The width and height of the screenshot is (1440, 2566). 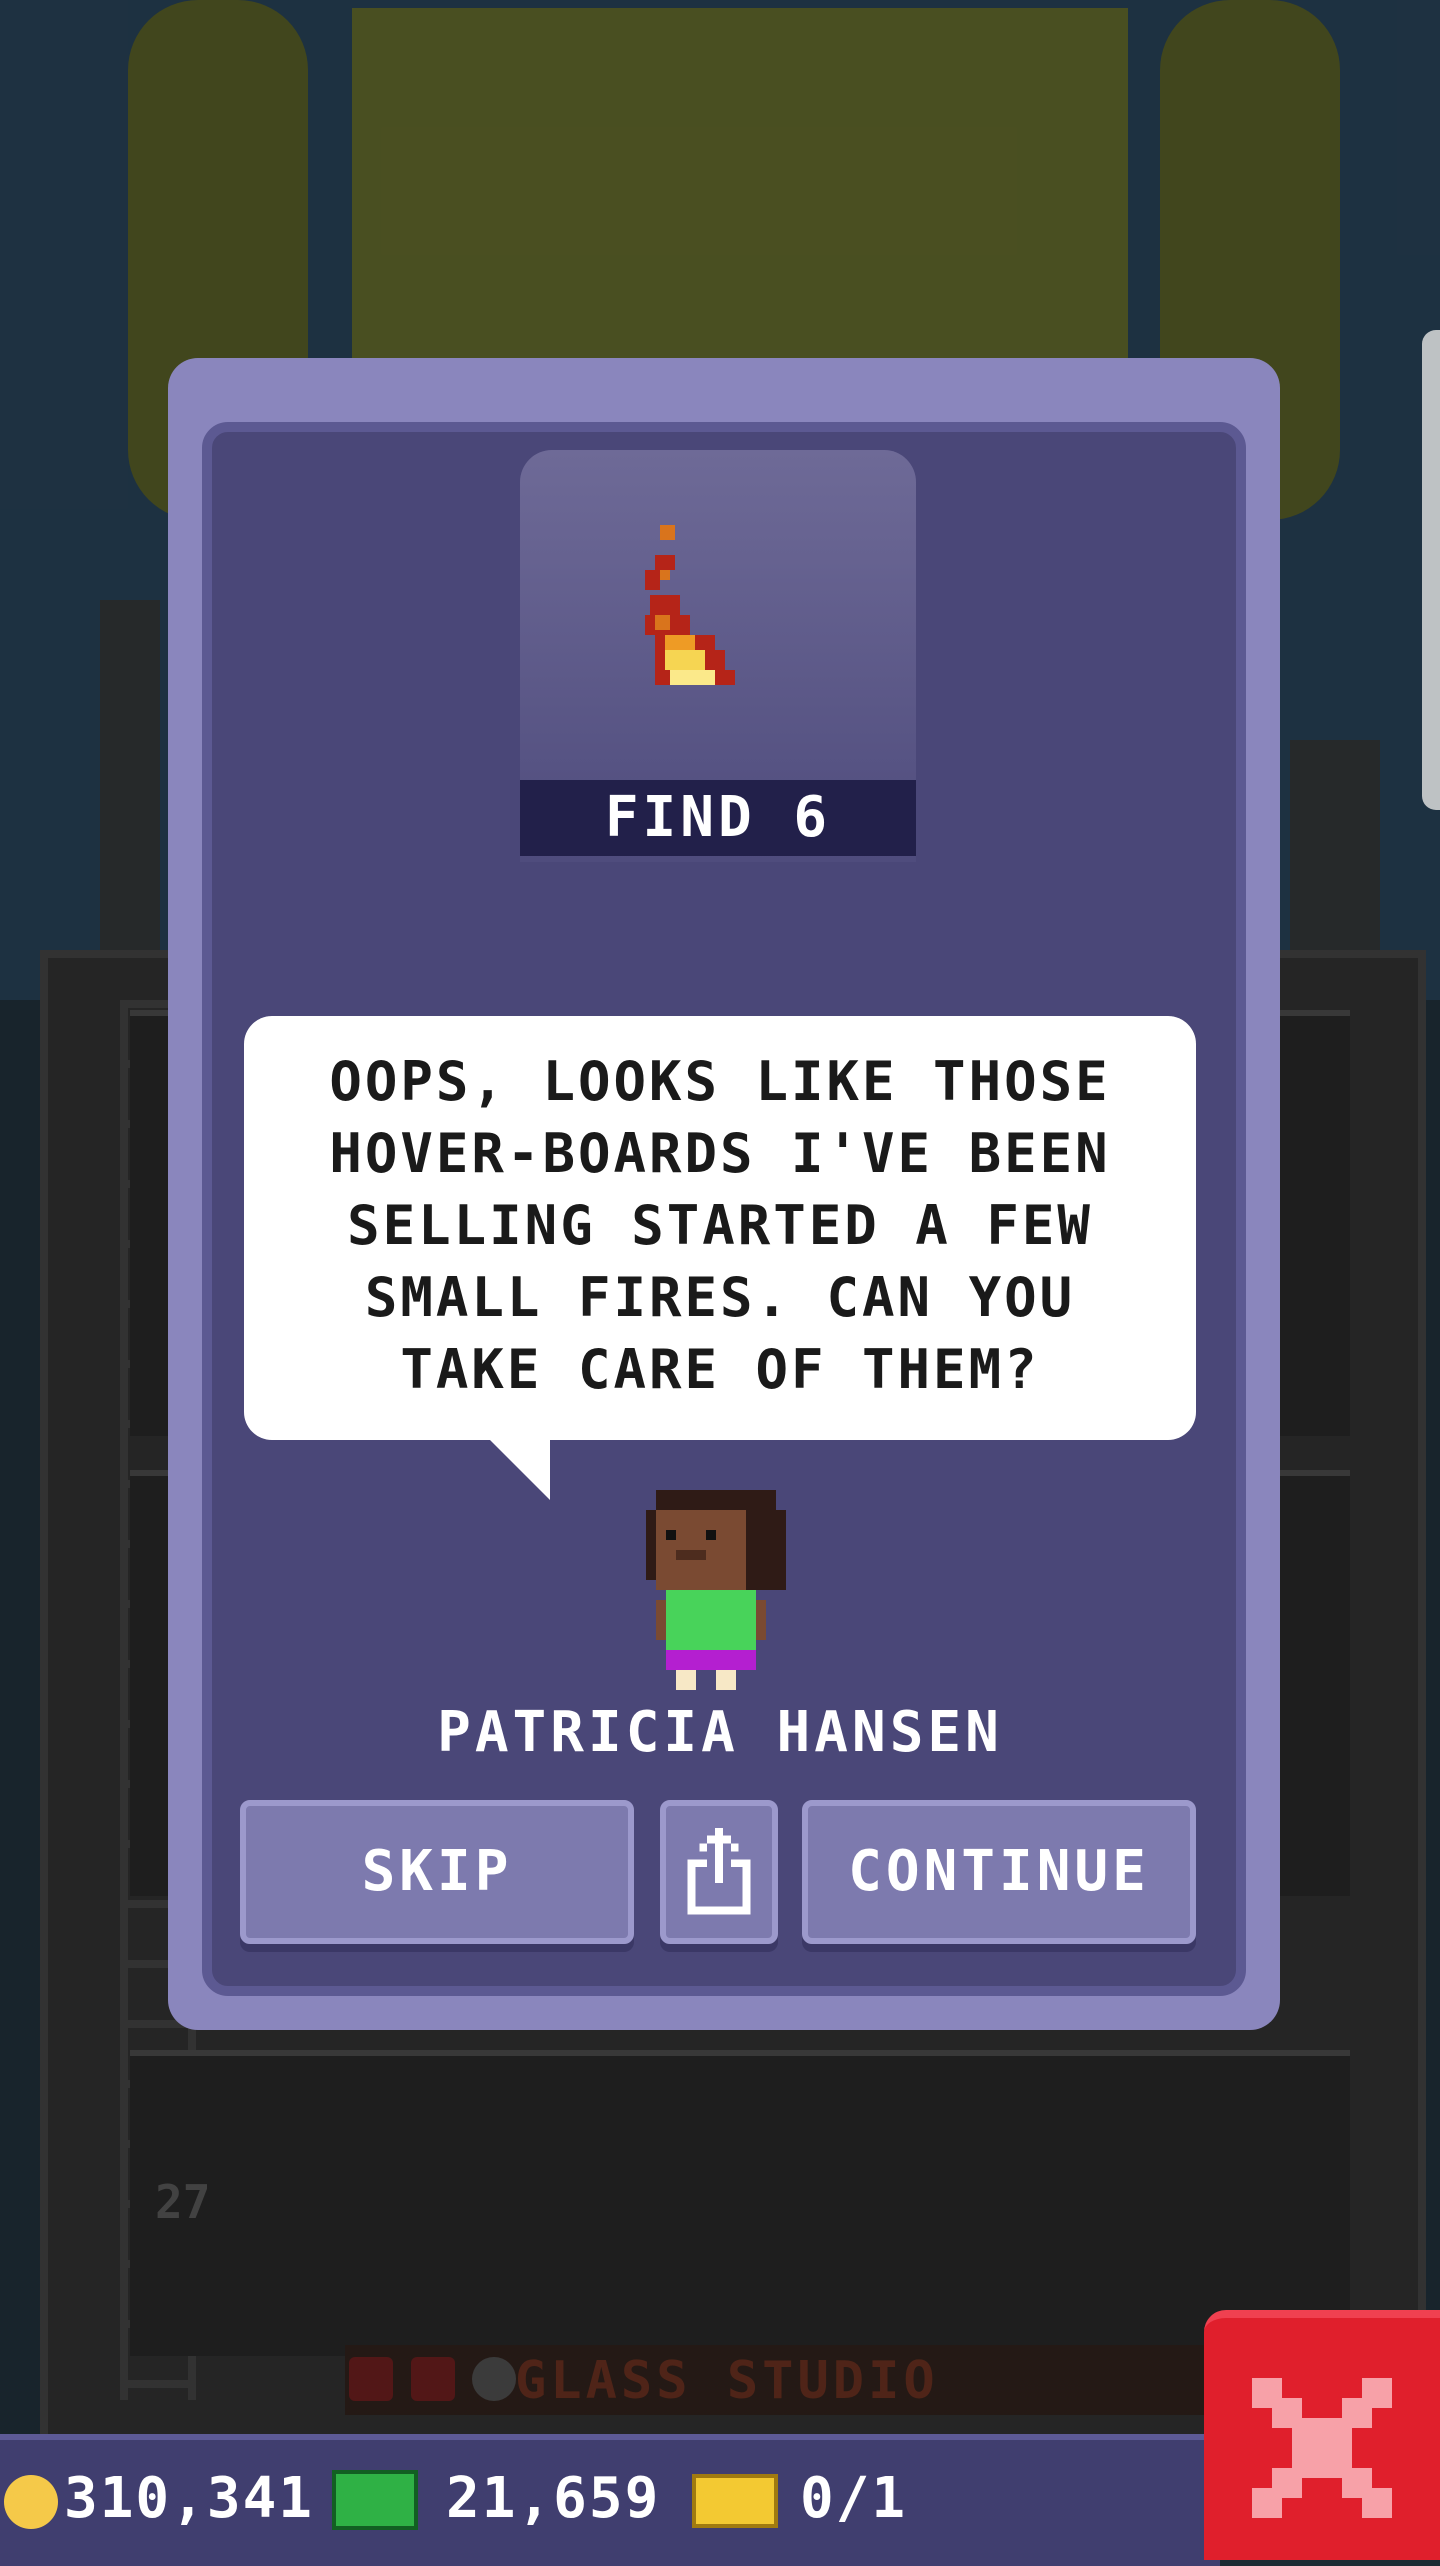 What do you see at coordinates (189, 2498) in the screenshot?
I see `coin-count: 310,341` at bounding box center [189, 2498].